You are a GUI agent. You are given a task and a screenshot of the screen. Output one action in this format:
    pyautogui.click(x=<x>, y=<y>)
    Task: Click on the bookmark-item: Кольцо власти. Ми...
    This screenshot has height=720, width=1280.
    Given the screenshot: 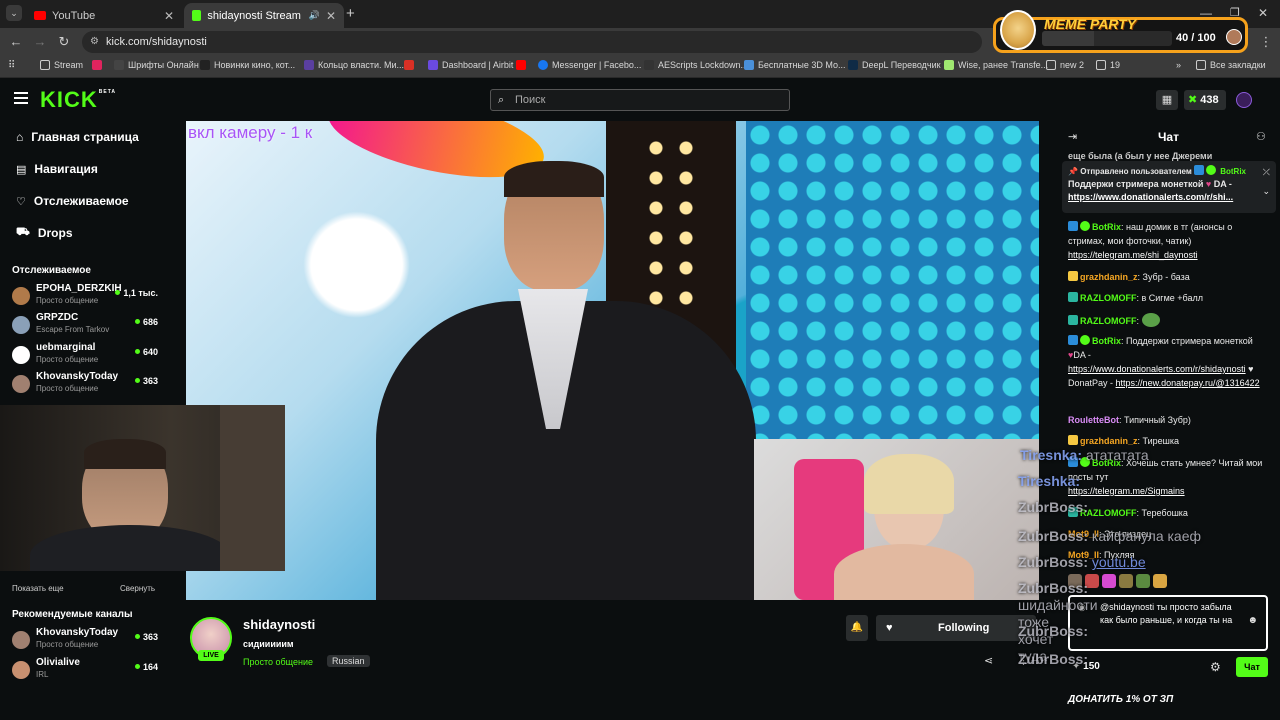 What is the action you would take?
    pyautogui.click(x=354, y=65)
    